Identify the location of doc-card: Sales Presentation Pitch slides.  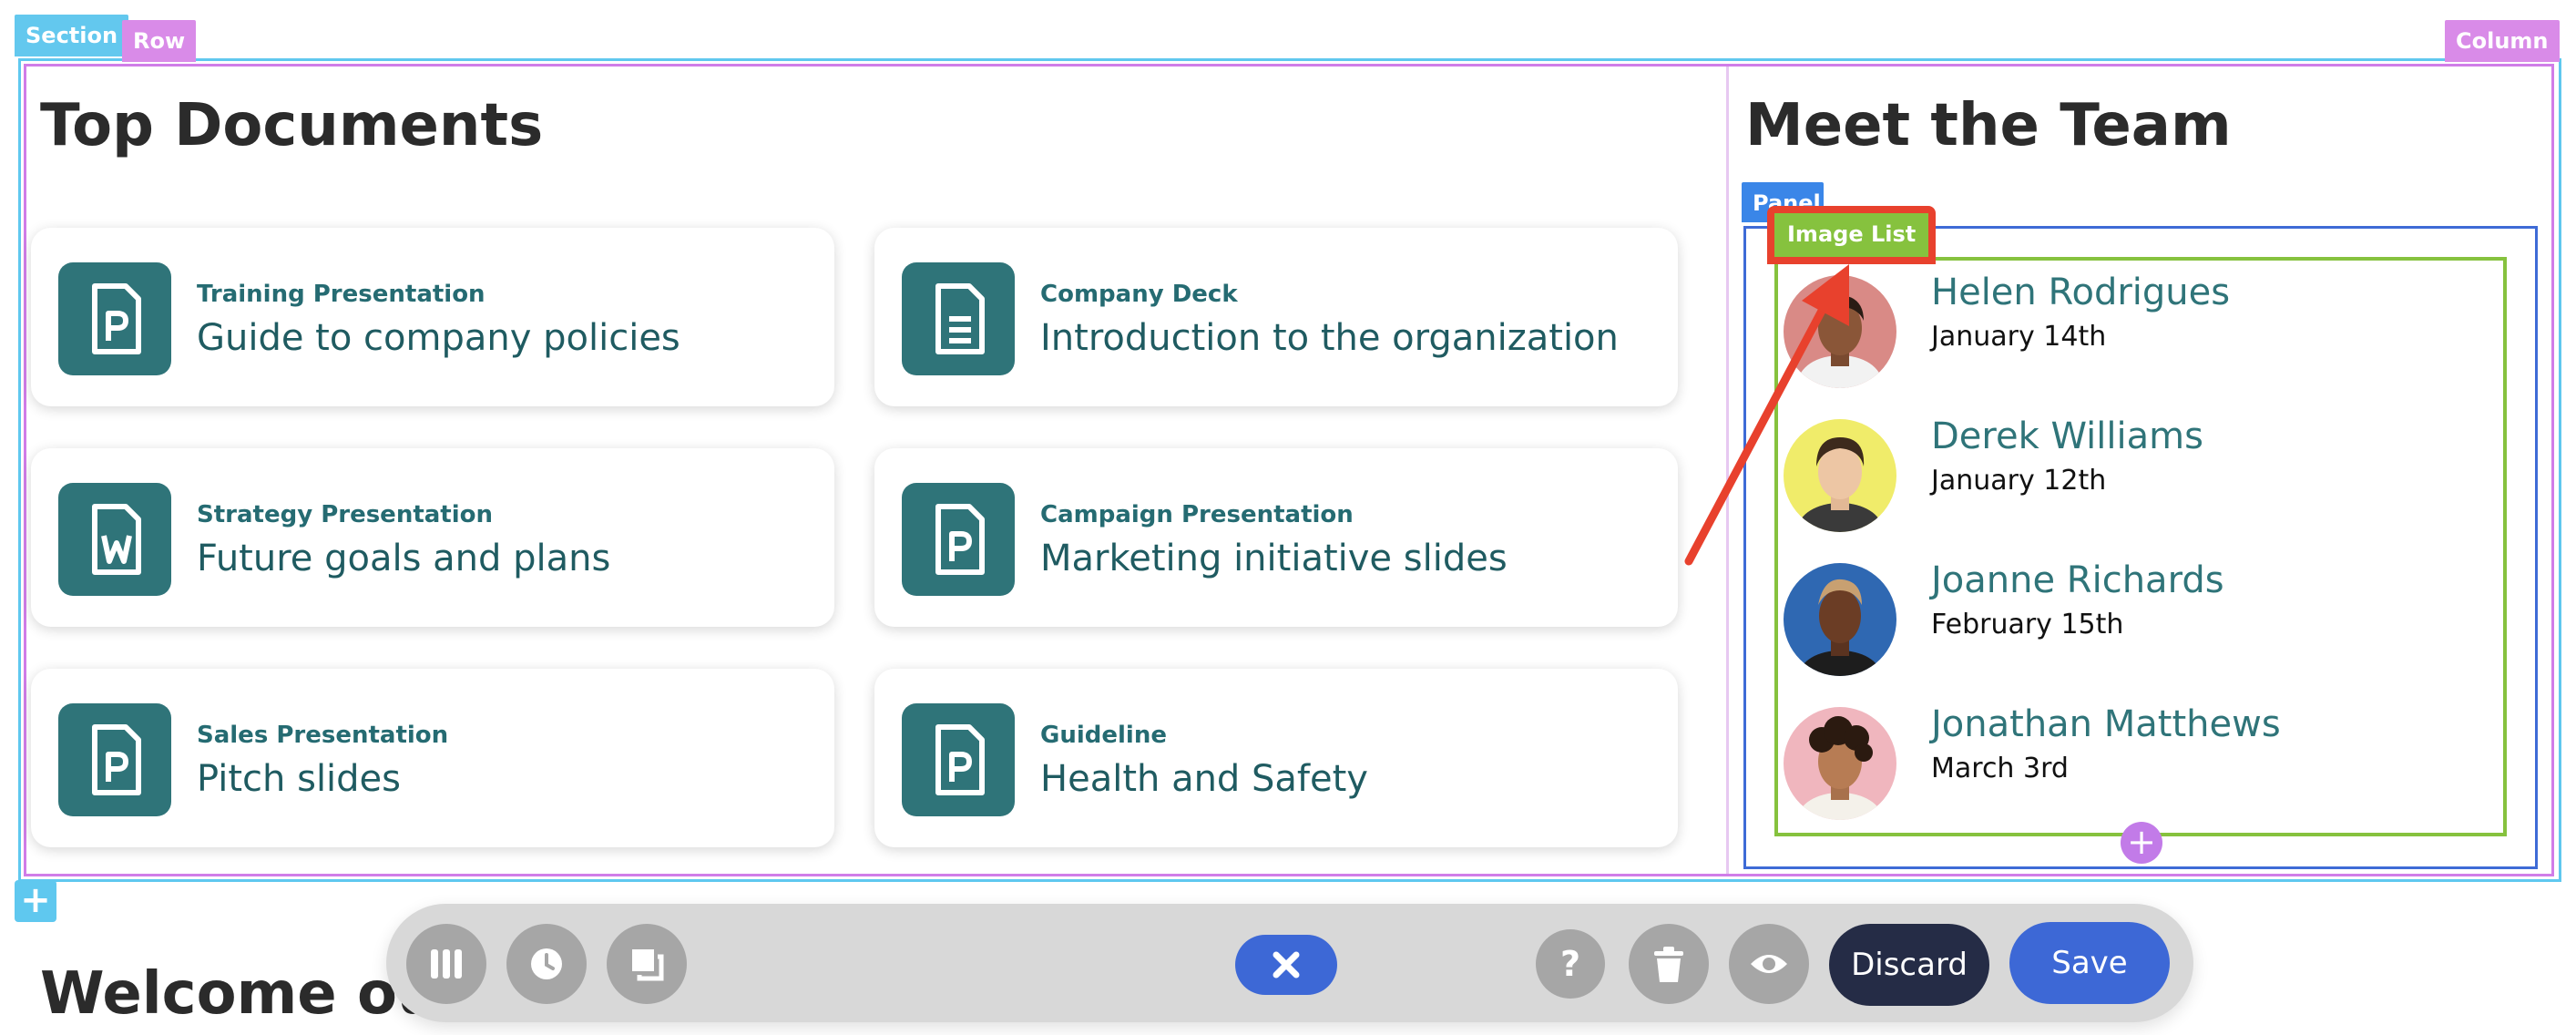
(432, 758).